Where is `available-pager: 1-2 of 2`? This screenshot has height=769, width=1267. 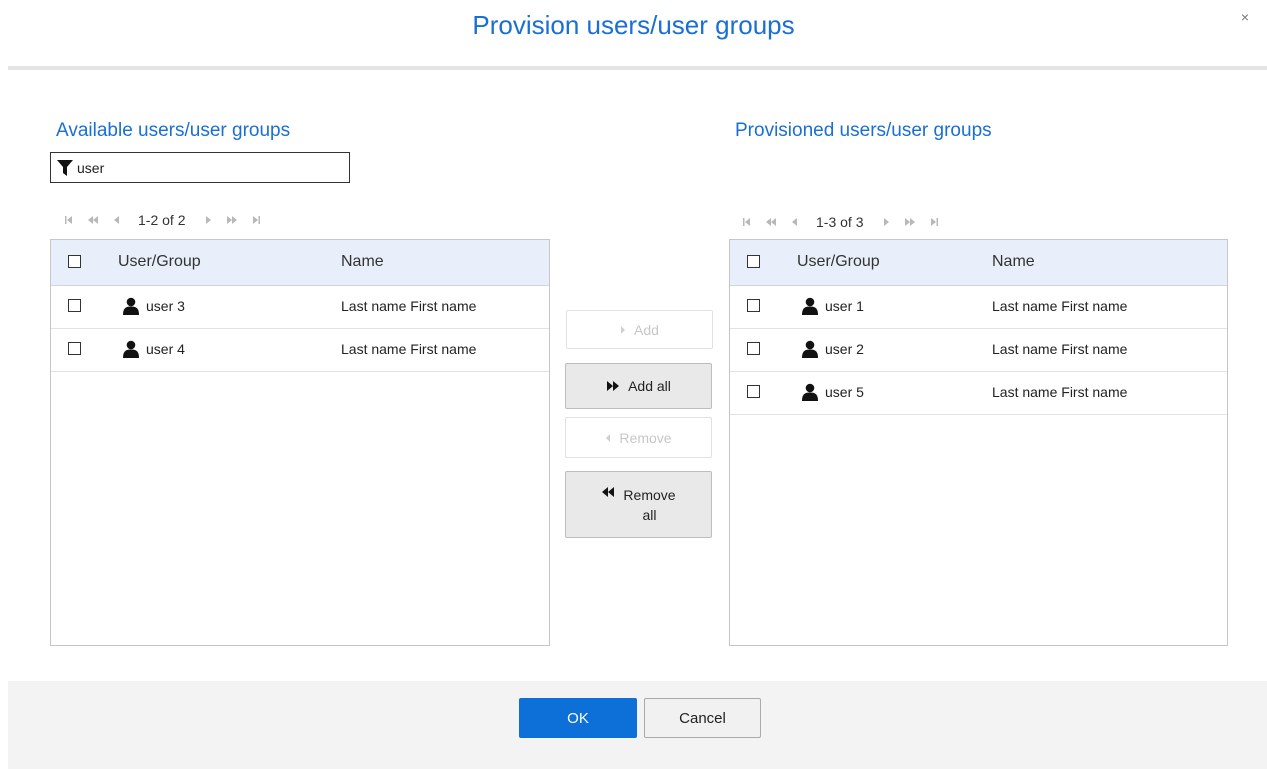 available-pager: 1-2 of 2 is located at coordinates (165, 220).